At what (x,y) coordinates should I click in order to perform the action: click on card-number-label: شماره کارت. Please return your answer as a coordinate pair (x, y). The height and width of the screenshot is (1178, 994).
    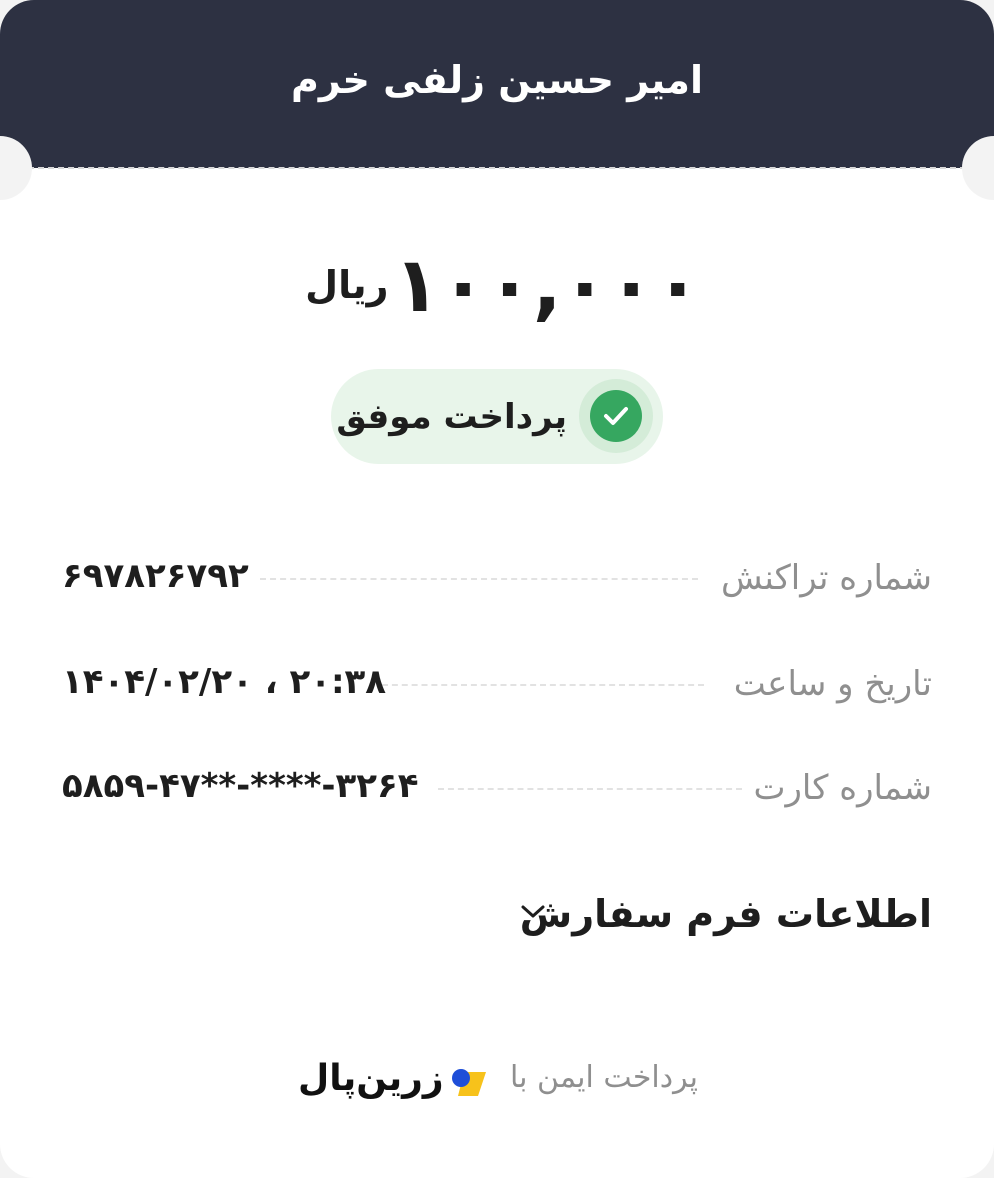
    Looking at the image, I should click on (842, 788).